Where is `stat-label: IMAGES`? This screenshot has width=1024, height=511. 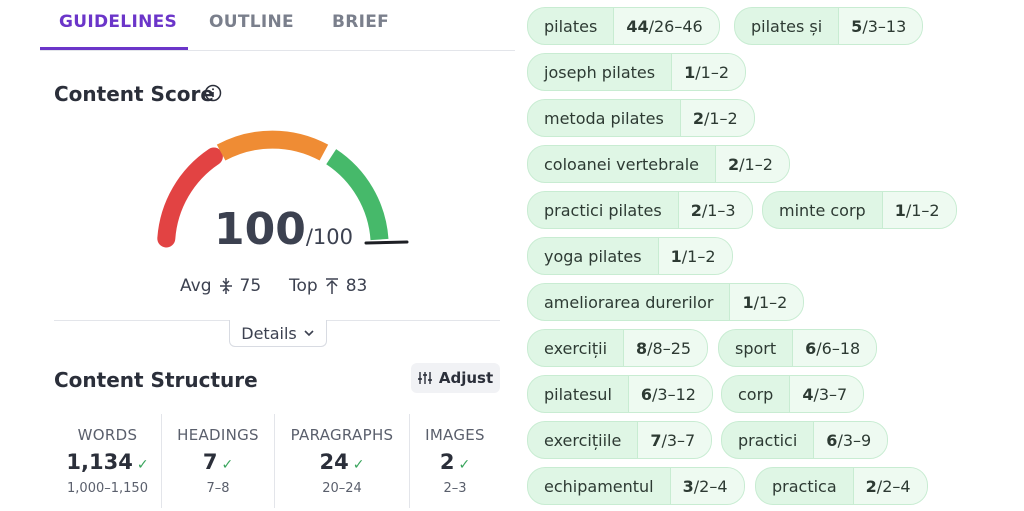
stat-label: IMAGES is located at coordinates (455, 435).